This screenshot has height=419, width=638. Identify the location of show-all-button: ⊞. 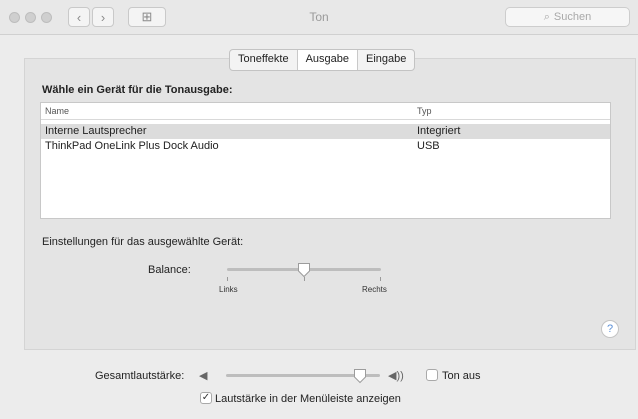
(147, 17).